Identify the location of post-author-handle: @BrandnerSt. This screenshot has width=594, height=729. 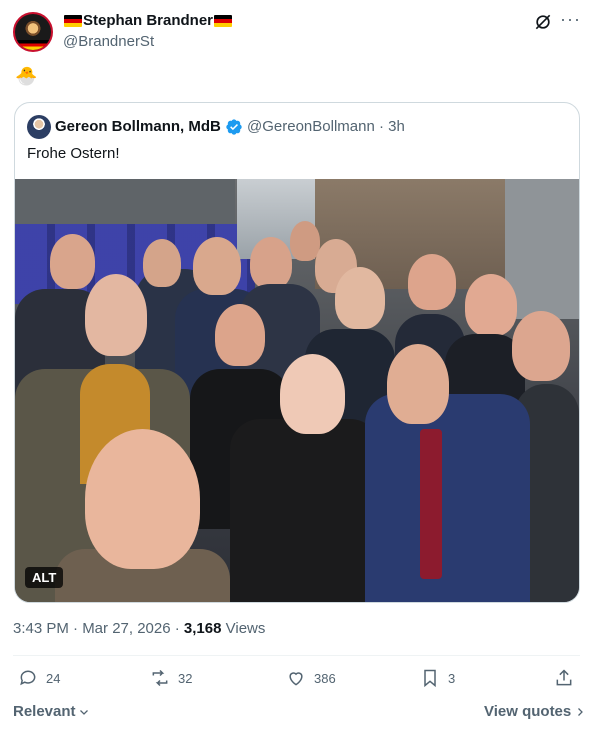
(108, 41).